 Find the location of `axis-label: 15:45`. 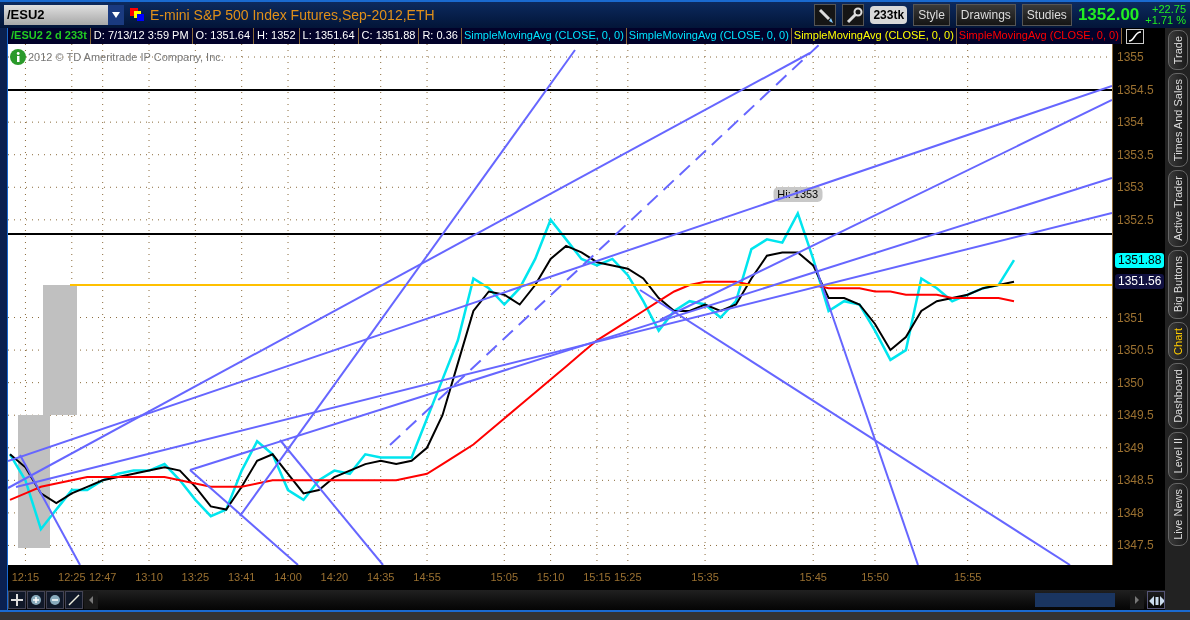

axis-label: 15:45 is located at coordinates (813, 577).